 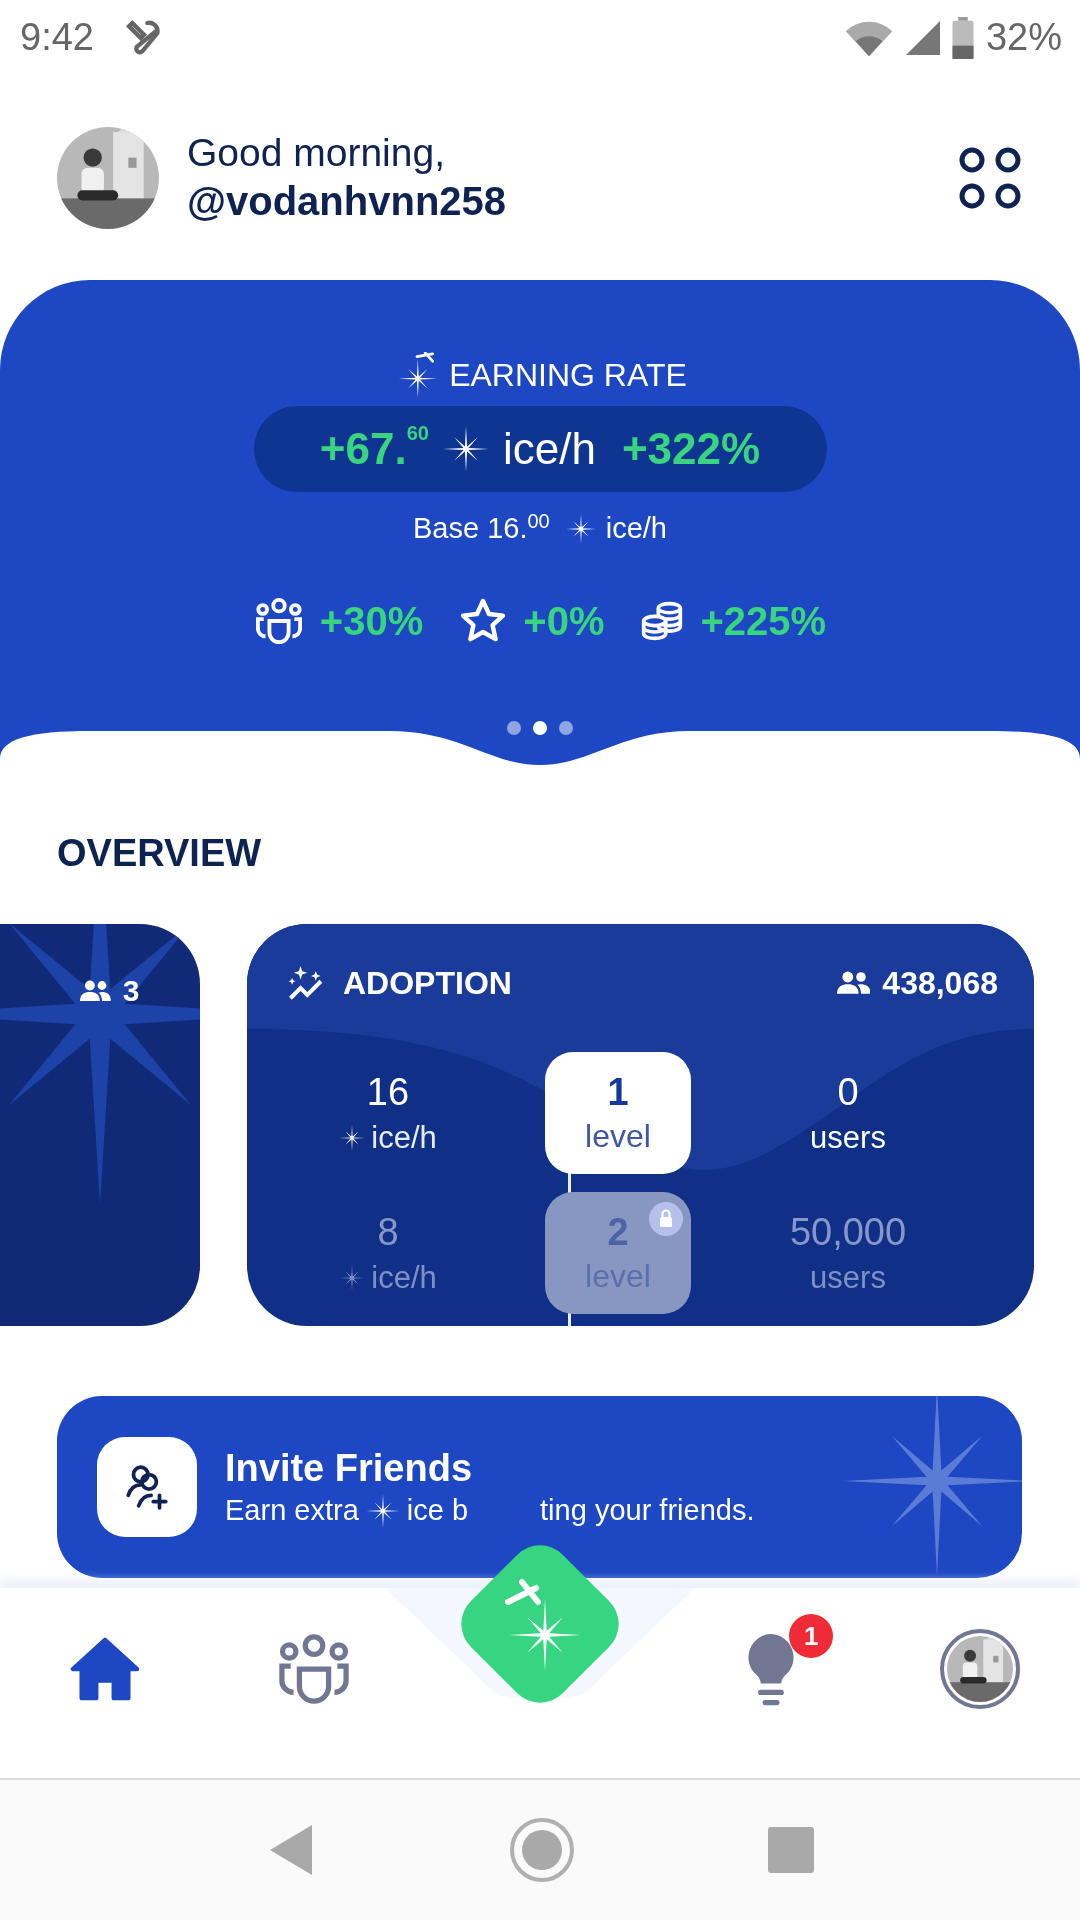 I want to click on earning-rate-value: +67.$^{60}$, so click(x=374, y=449).